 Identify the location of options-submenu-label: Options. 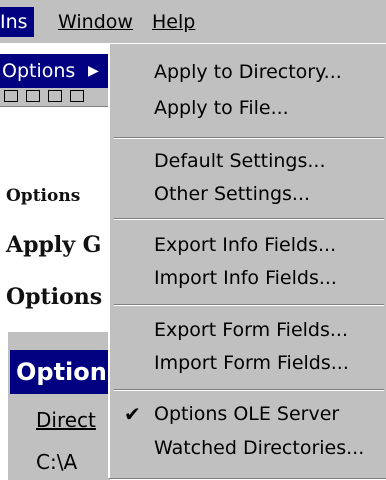
(39, 71).